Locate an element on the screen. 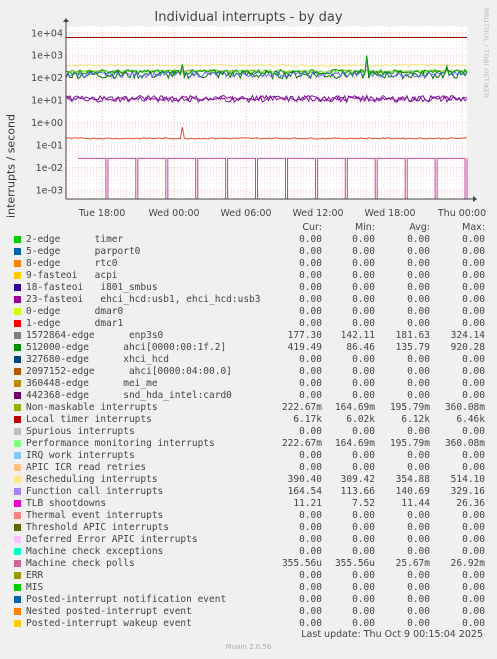 The image size is (497, 659). y-tick-label: 1e-02 is located at coordinates (49, 168).